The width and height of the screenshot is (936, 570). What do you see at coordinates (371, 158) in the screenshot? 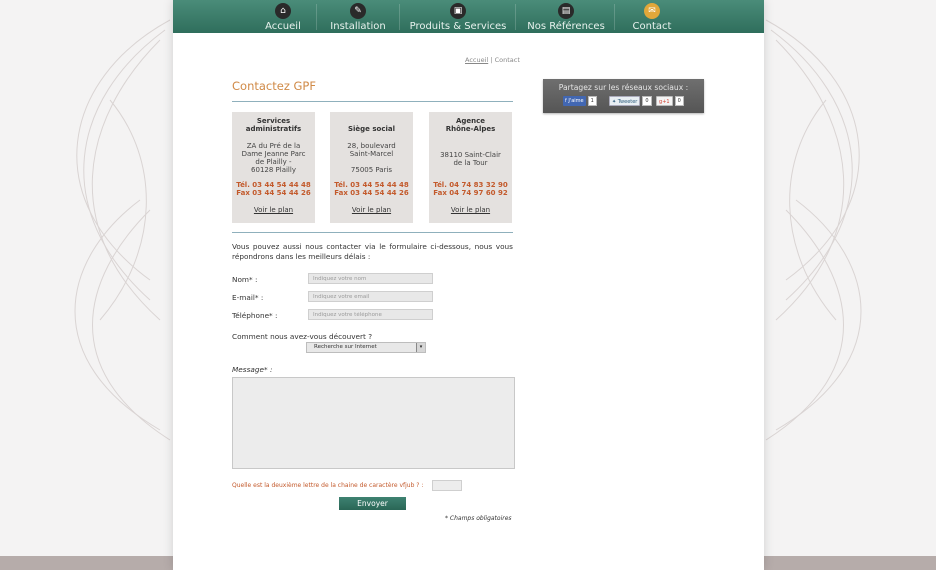
I see `card-address: 28, boulevard Saint-Marcel 75005 Paris` at bounding box center [371, 158].